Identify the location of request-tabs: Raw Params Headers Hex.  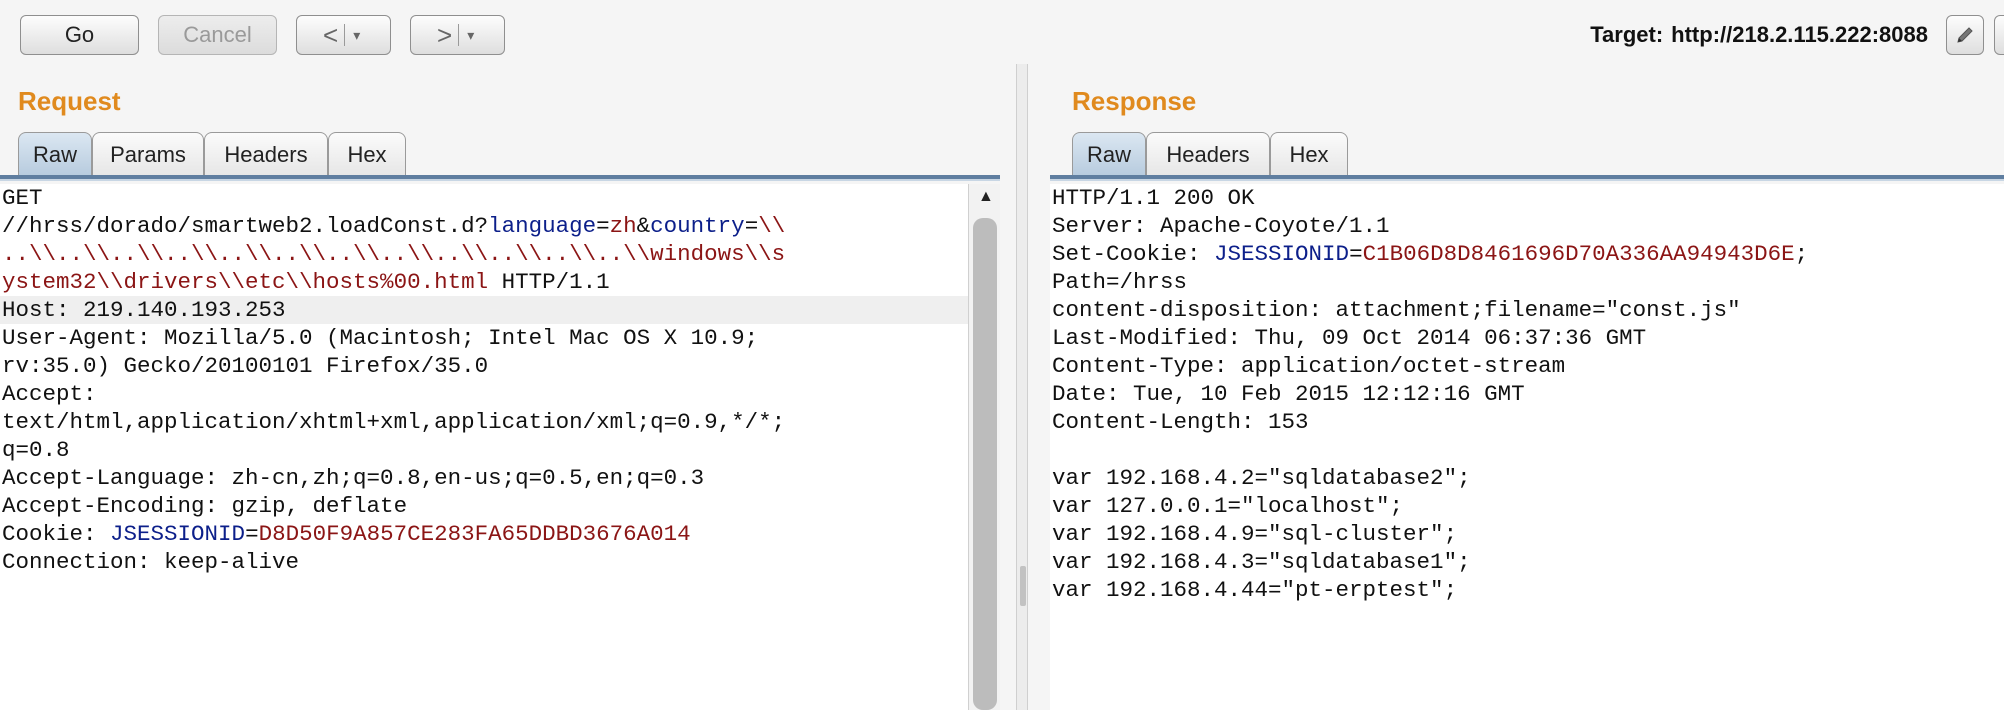
(212, 154).